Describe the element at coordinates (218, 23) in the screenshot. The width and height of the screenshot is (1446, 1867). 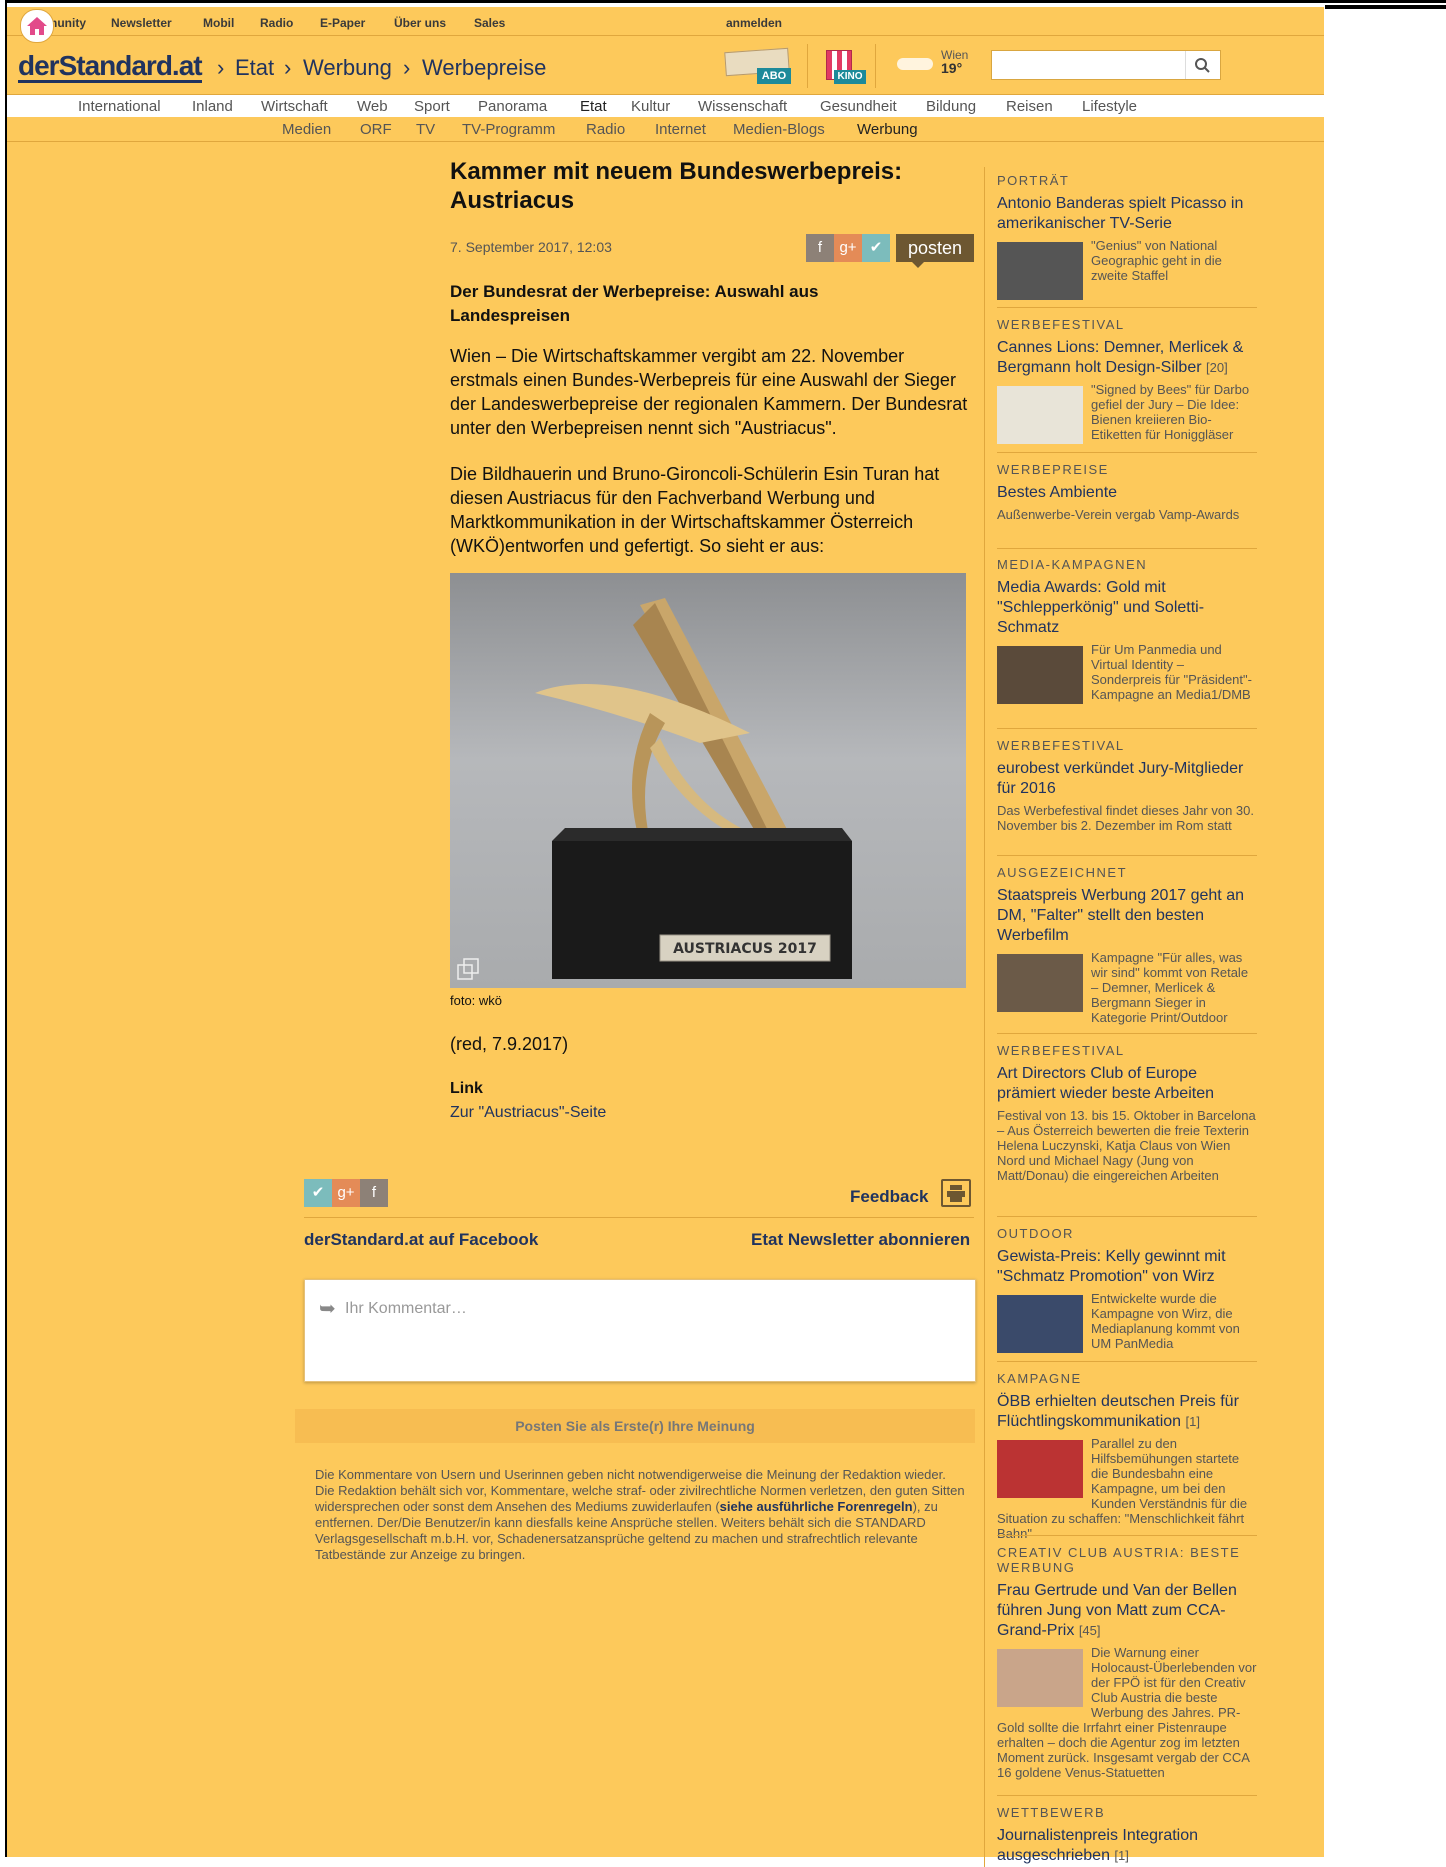
I see `service-mobil: Mobil` at that location.